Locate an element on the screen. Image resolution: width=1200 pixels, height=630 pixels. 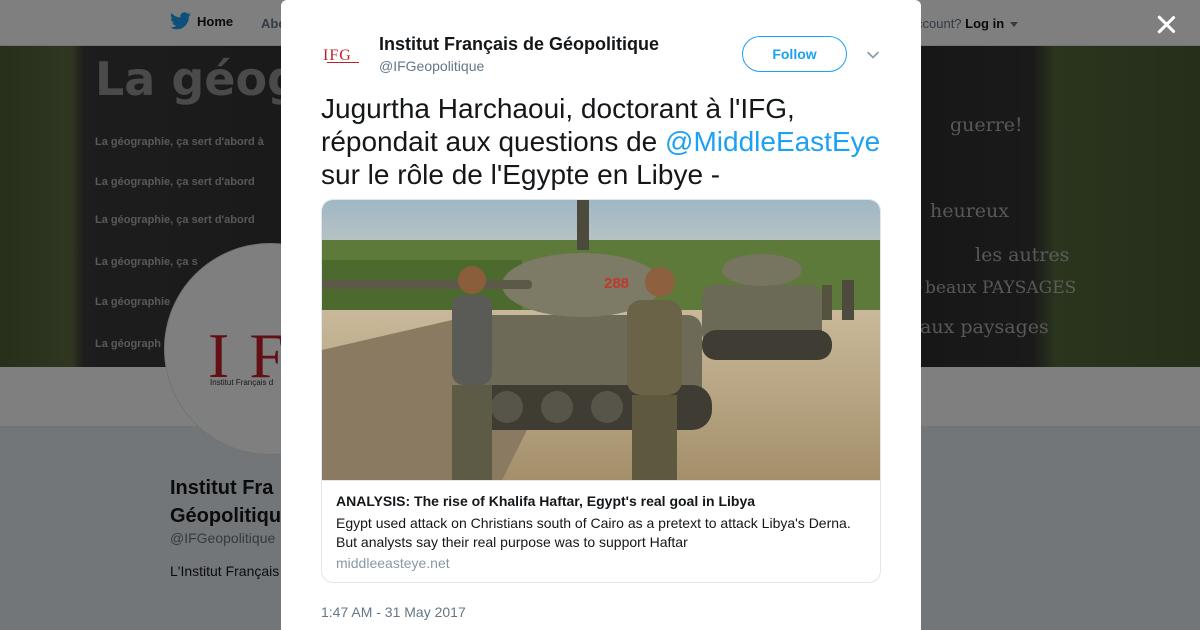
tweet-author-avatar: IFG is located at coordinates (346, 56).